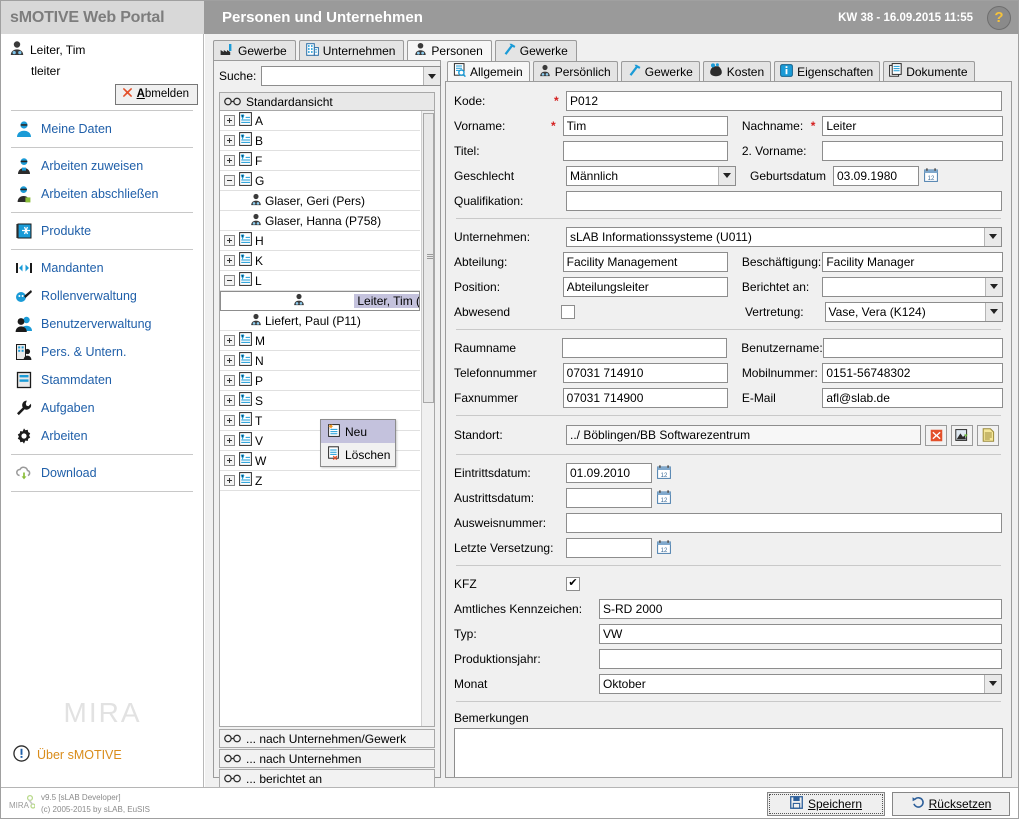 The image size is (1019, 819). Describe the element at coordinates (645, 150) in the screenshot. I see `titel-input` at that location.